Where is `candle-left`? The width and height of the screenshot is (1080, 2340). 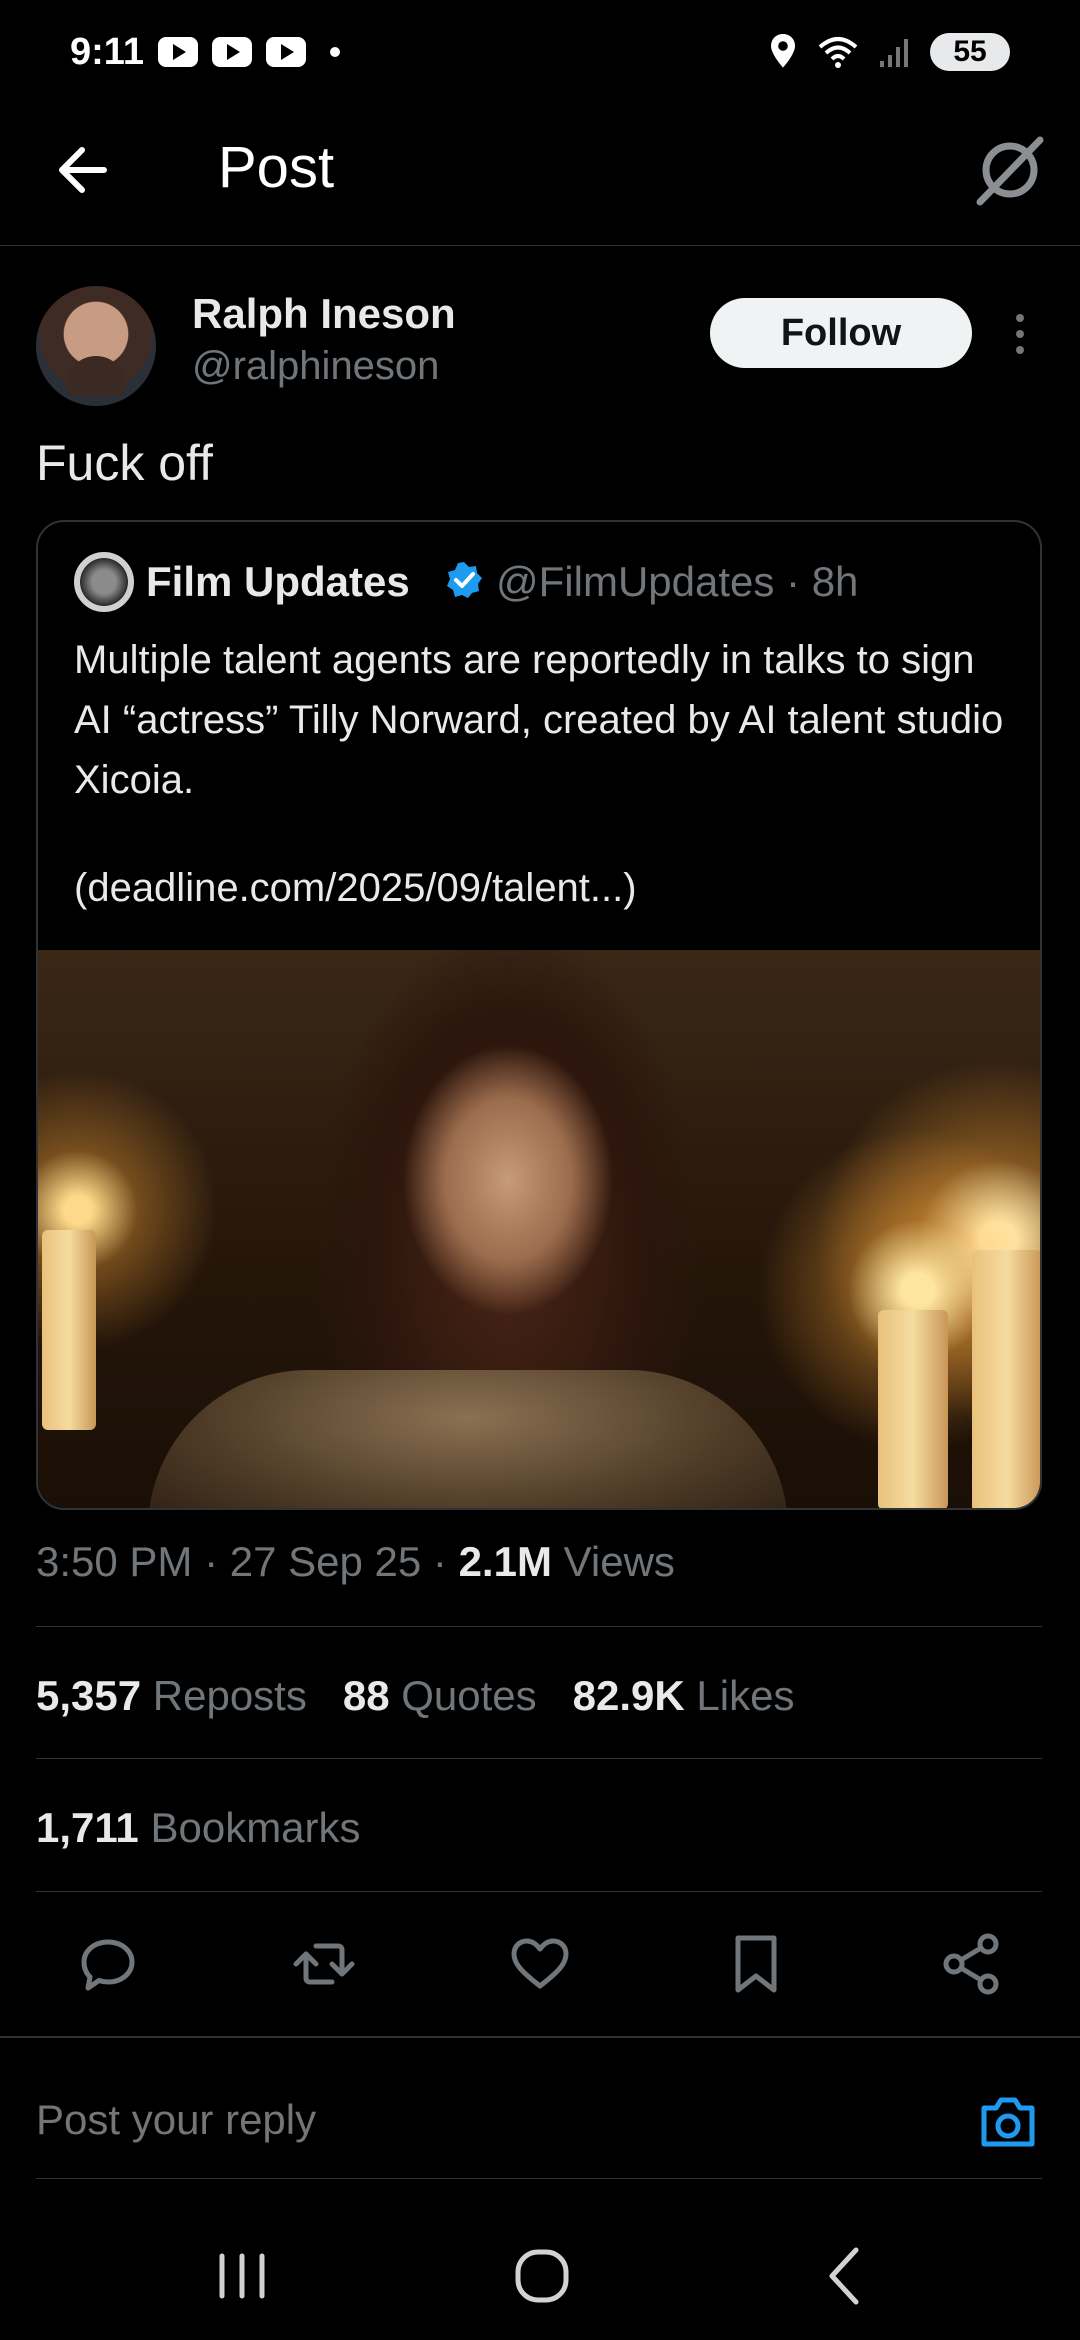
candle-left is located at coordinates (69, 1330).